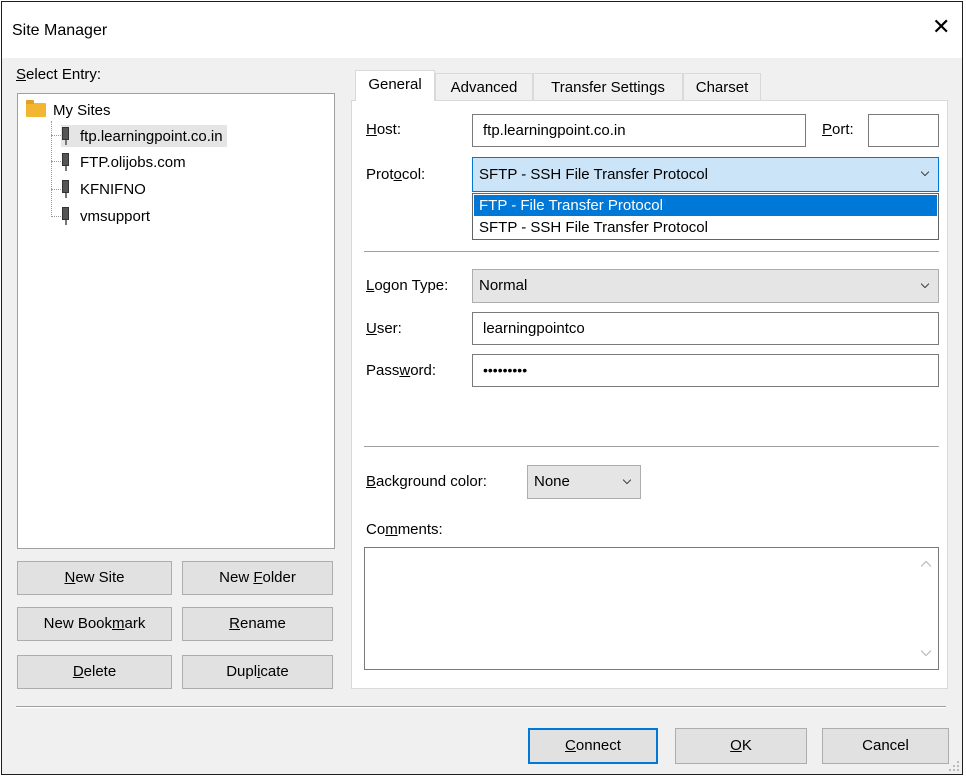 The image size is (966, 778). I want to click on connect-button: Connect, so click(593, 746).